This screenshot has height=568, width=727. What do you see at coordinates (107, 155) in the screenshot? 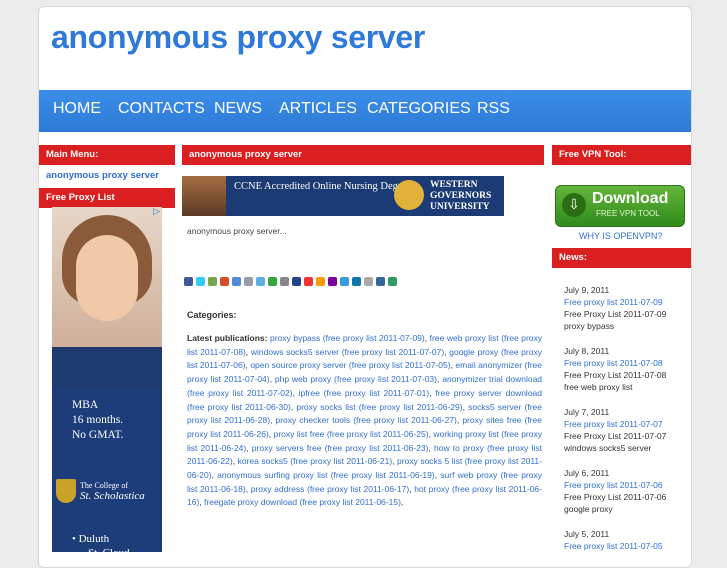
I see `main-menu-heading: Main Menu:` at bounding box center [107, 155].